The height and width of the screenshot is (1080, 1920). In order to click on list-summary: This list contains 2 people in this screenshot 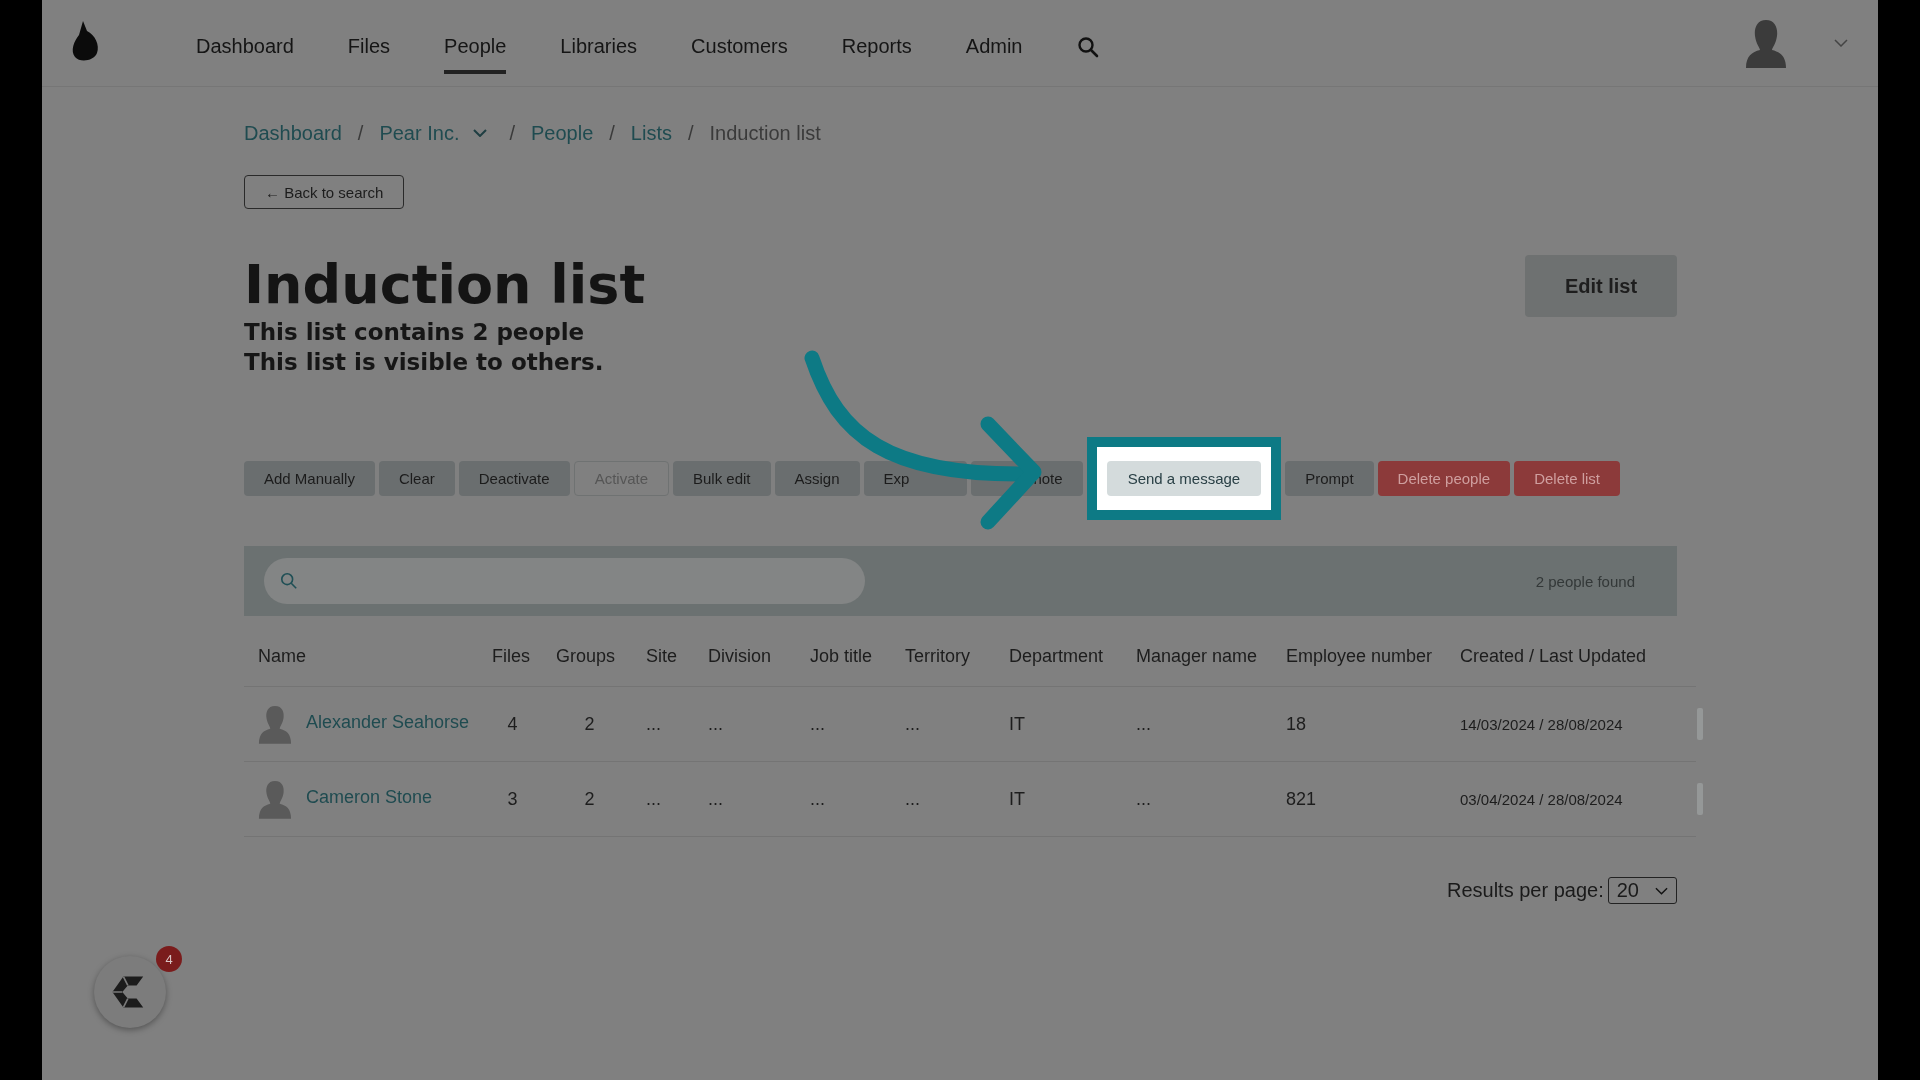, I will do `click(415, 333)`.